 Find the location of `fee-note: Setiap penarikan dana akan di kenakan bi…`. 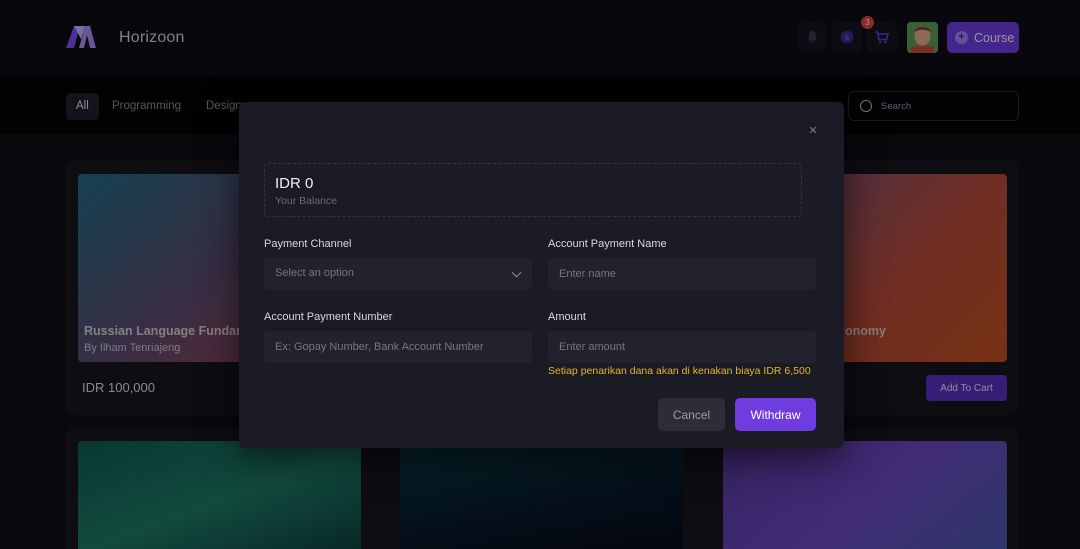

fee-note: Setiap penarikan dana akan di kenakan bi… is located at coordinates (679, 371).